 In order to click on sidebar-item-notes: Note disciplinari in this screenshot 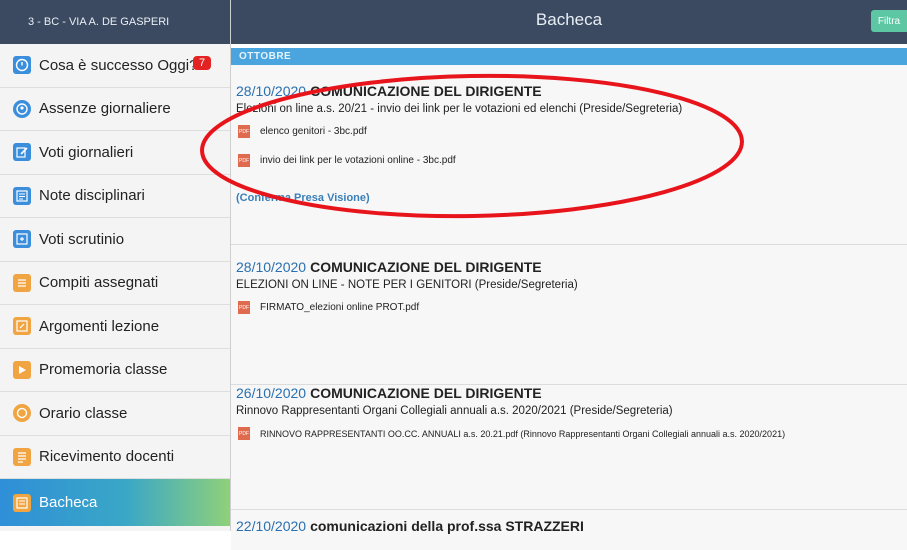, I will do `click(115, 196)`.